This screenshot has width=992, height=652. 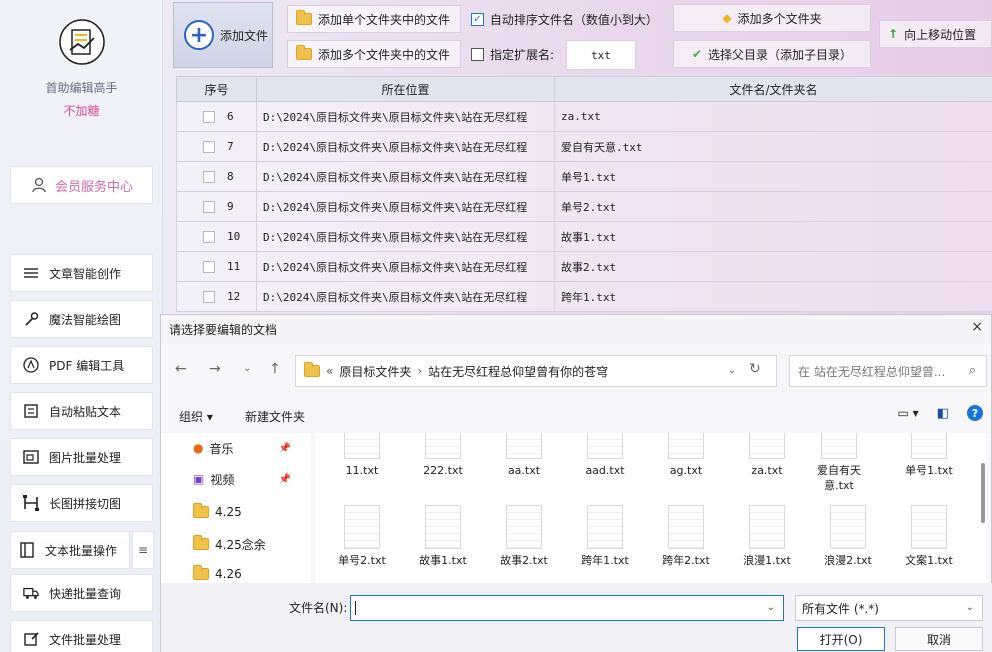 I want to click on file-item: za.txt, so click(x=767, y=455).